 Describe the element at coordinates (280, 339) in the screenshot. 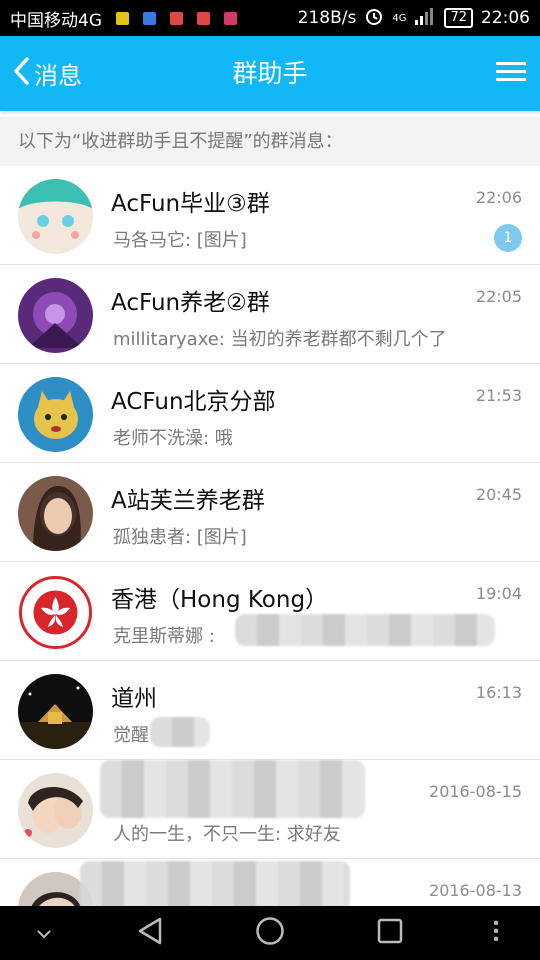

I see `message-preview: millitaryaxe: 当初的养老群都不剩几个了` at that location.